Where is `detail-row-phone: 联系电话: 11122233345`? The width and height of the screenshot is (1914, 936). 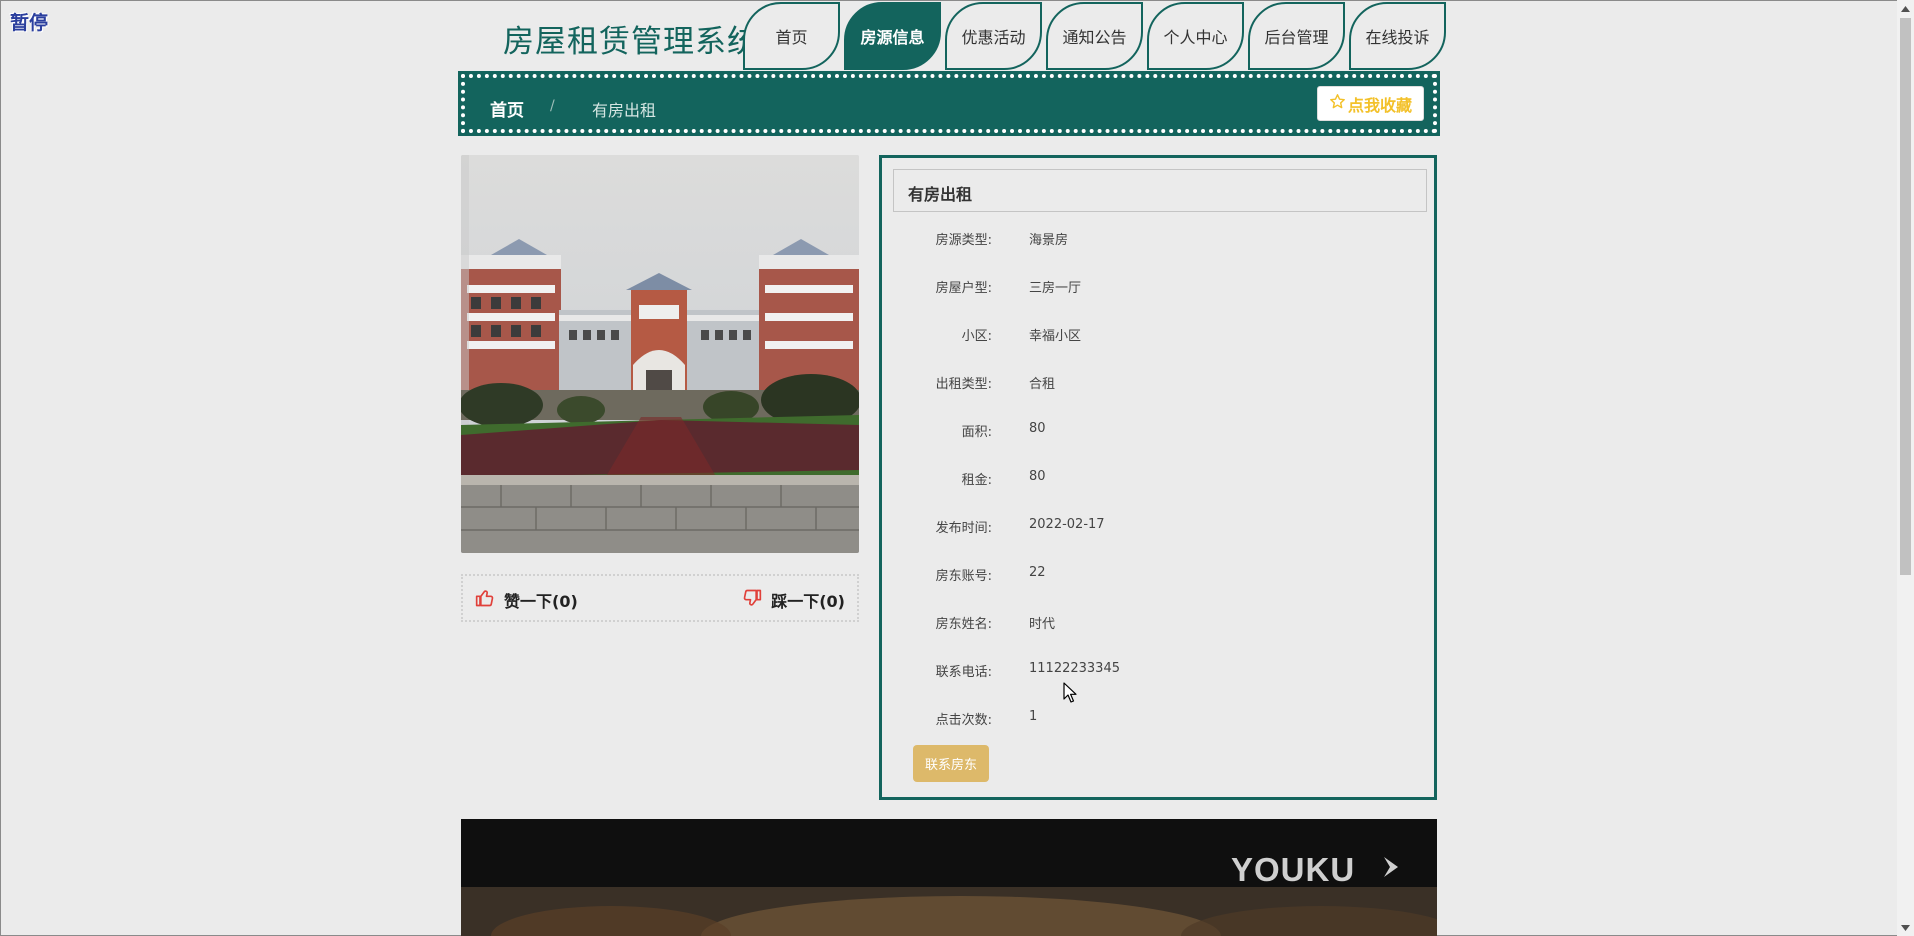 detail-row-phone: 联系电话: 11122233345 is located at coordinates (1152, 671).